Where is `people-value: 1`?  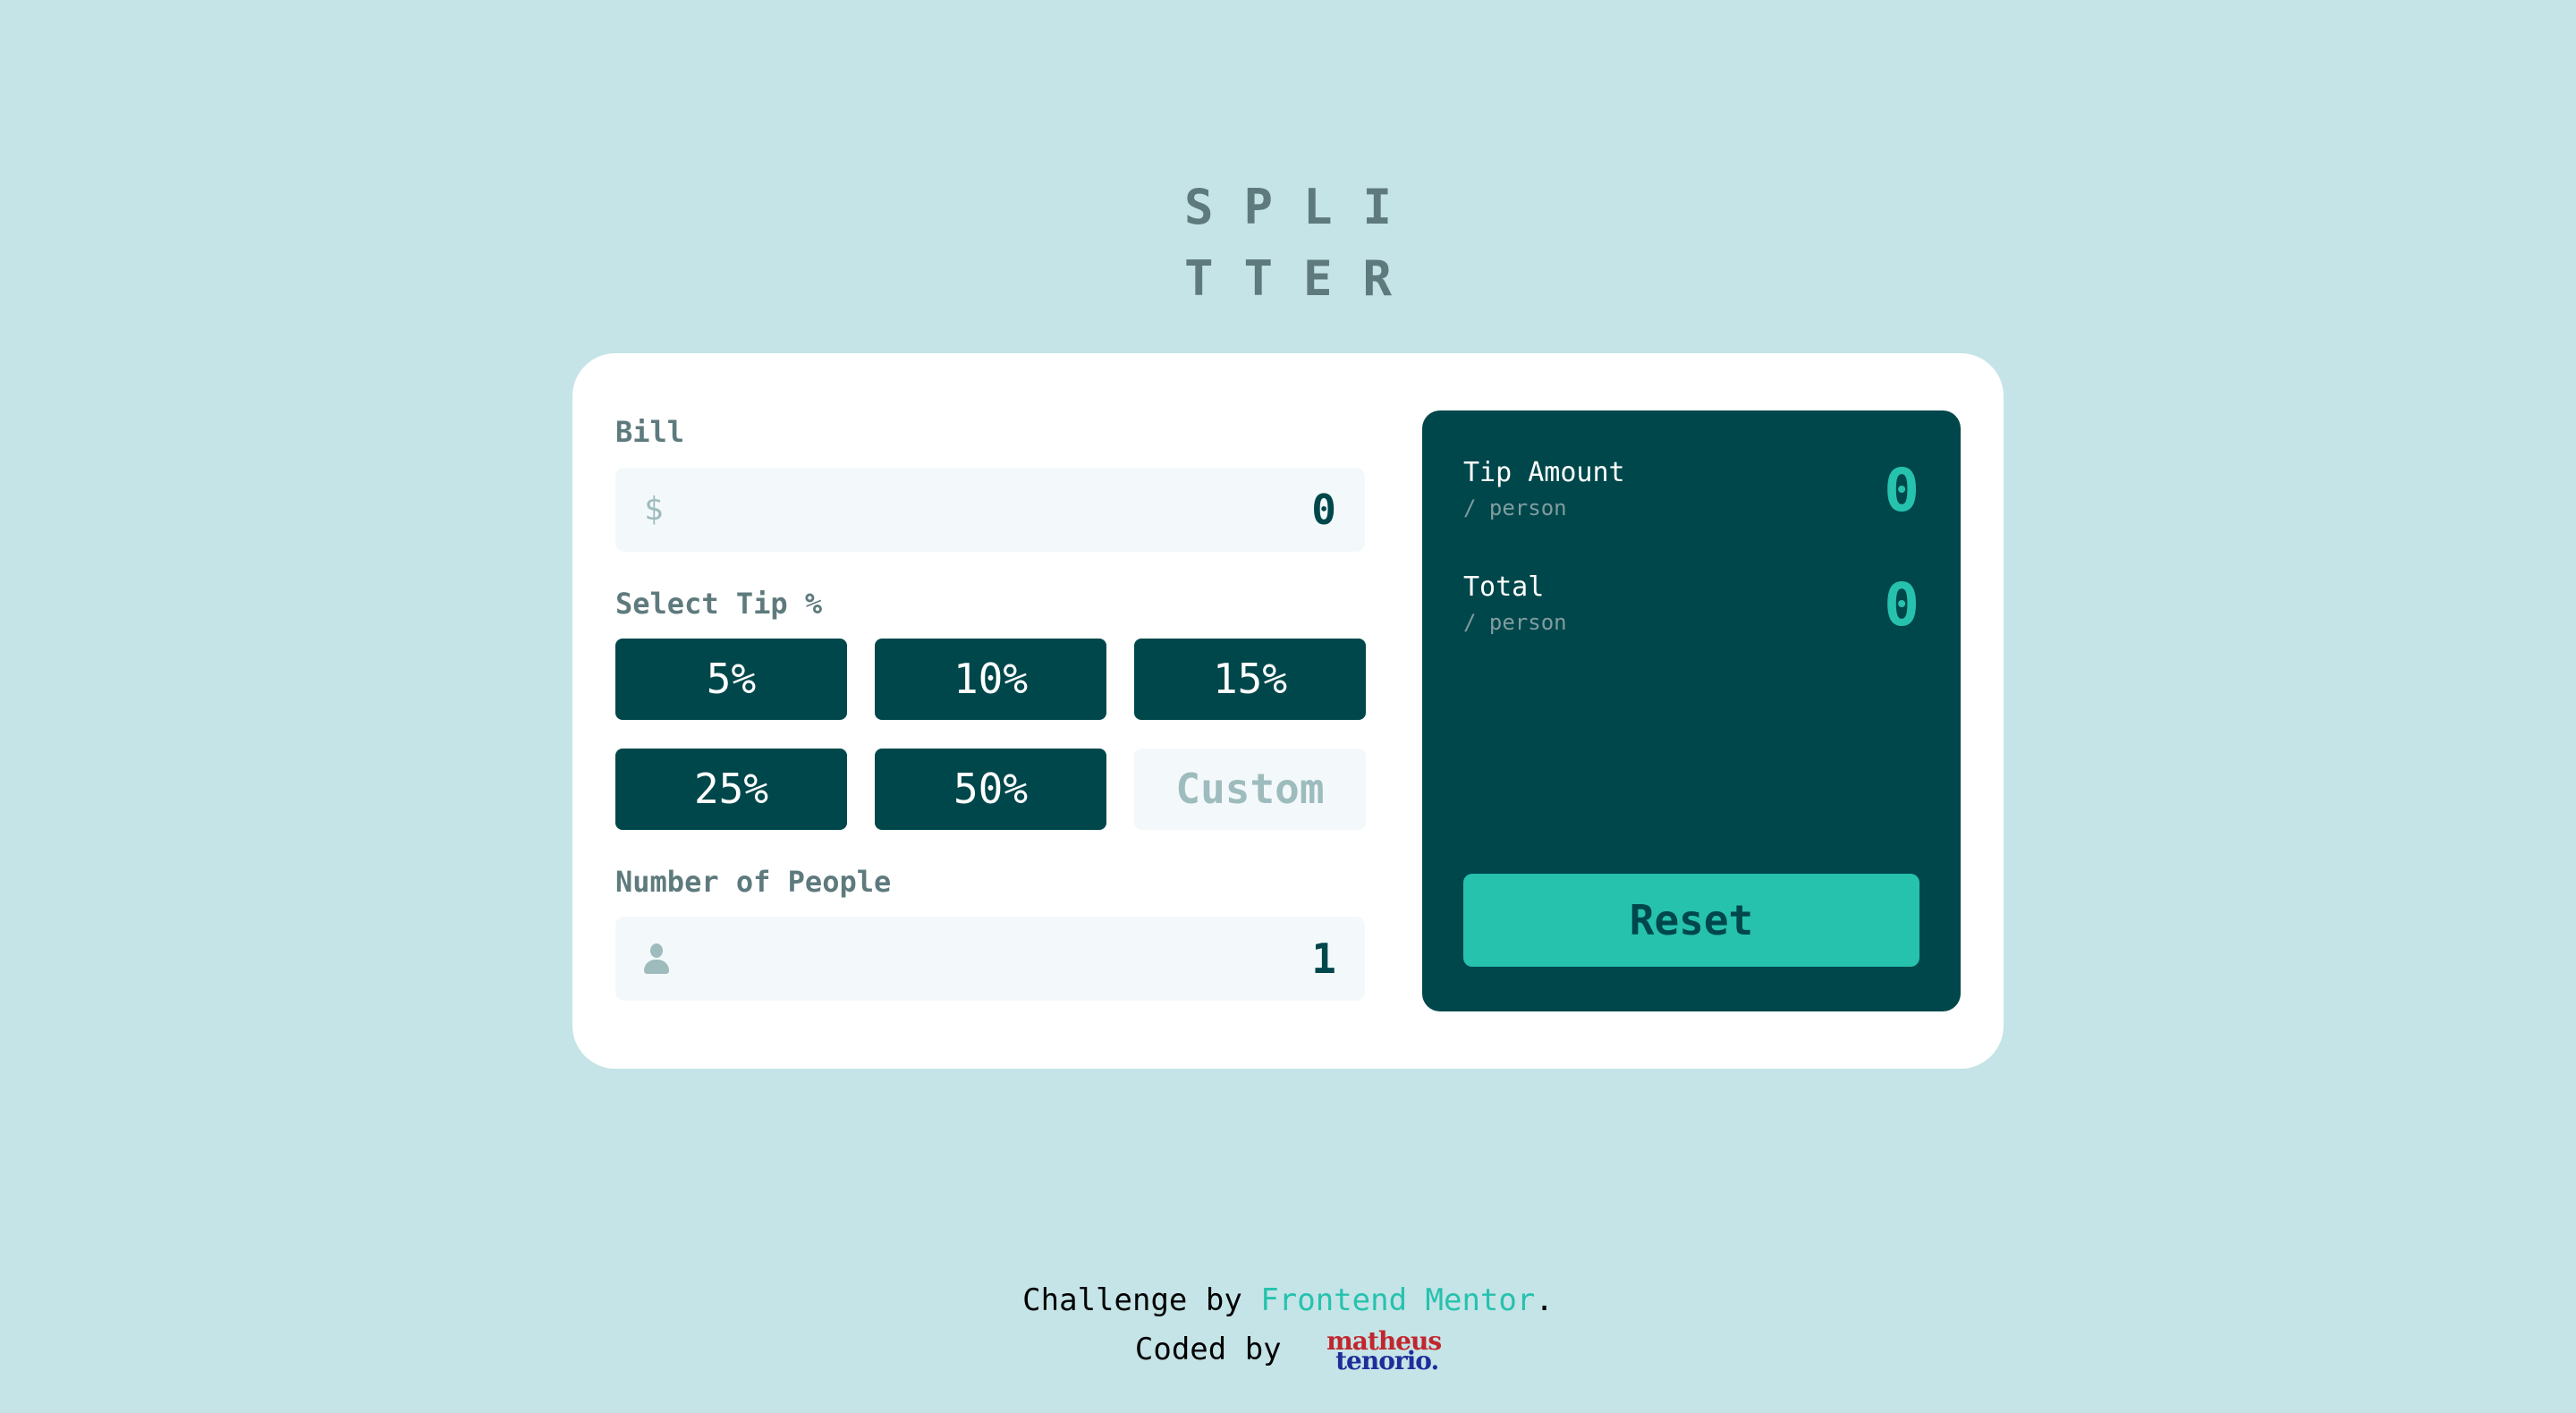
people-value: 1 is located at coordinates (1323, 959).